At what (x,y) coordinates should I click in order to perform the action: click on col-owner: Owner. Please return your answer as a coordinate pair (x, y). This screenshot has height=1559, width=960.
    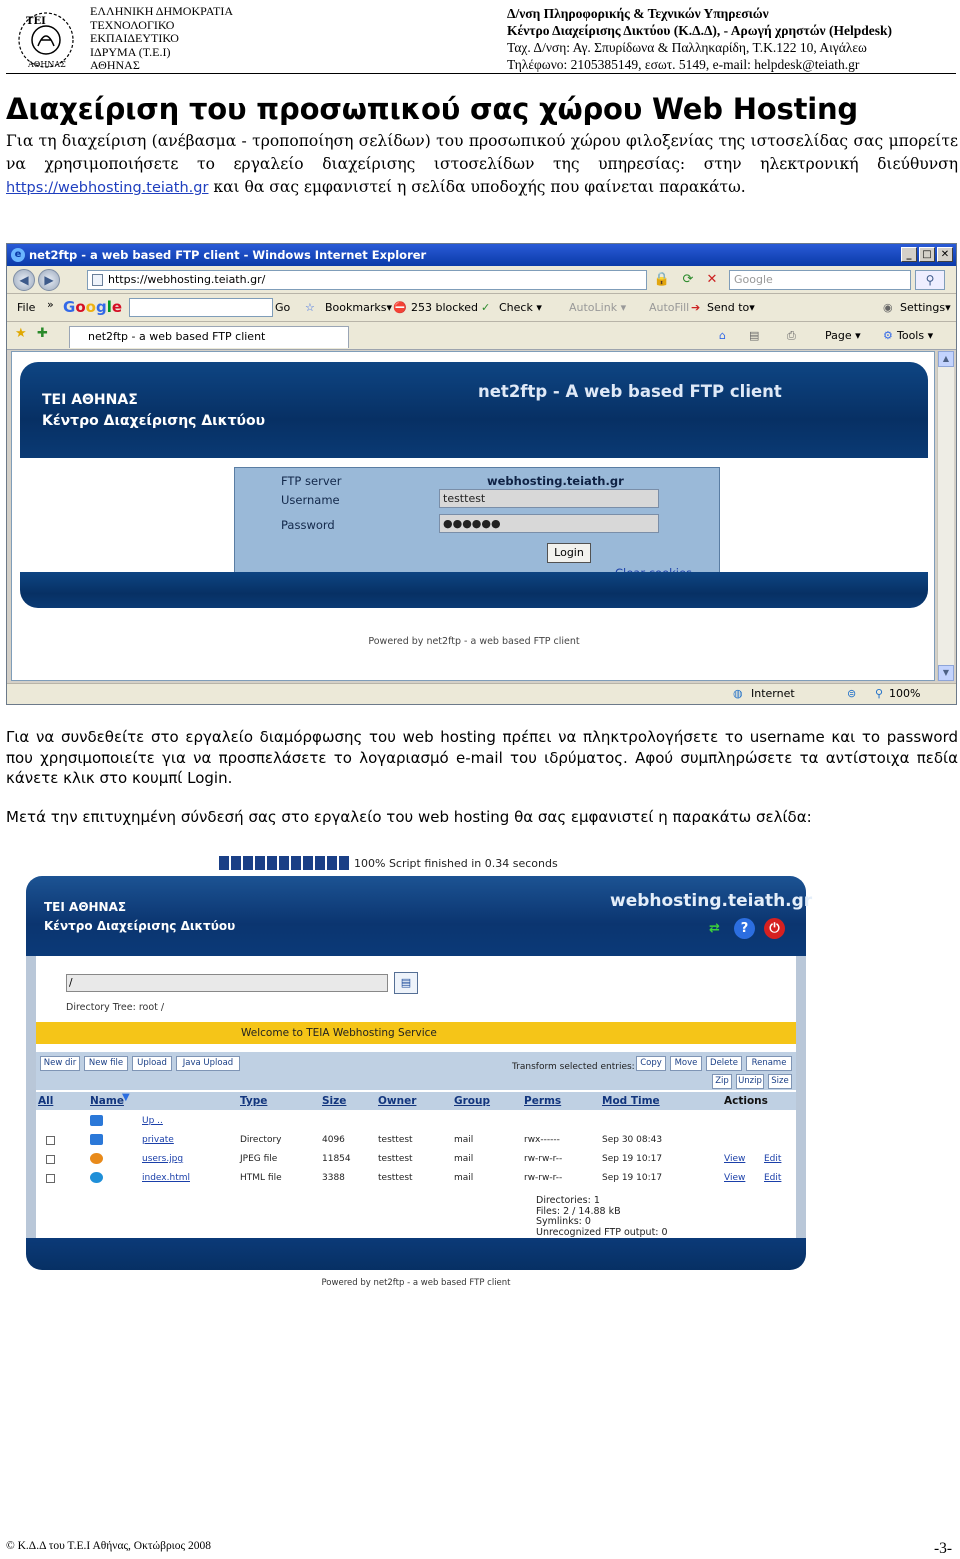
    Looking at the image, I should click on (397, 1101).